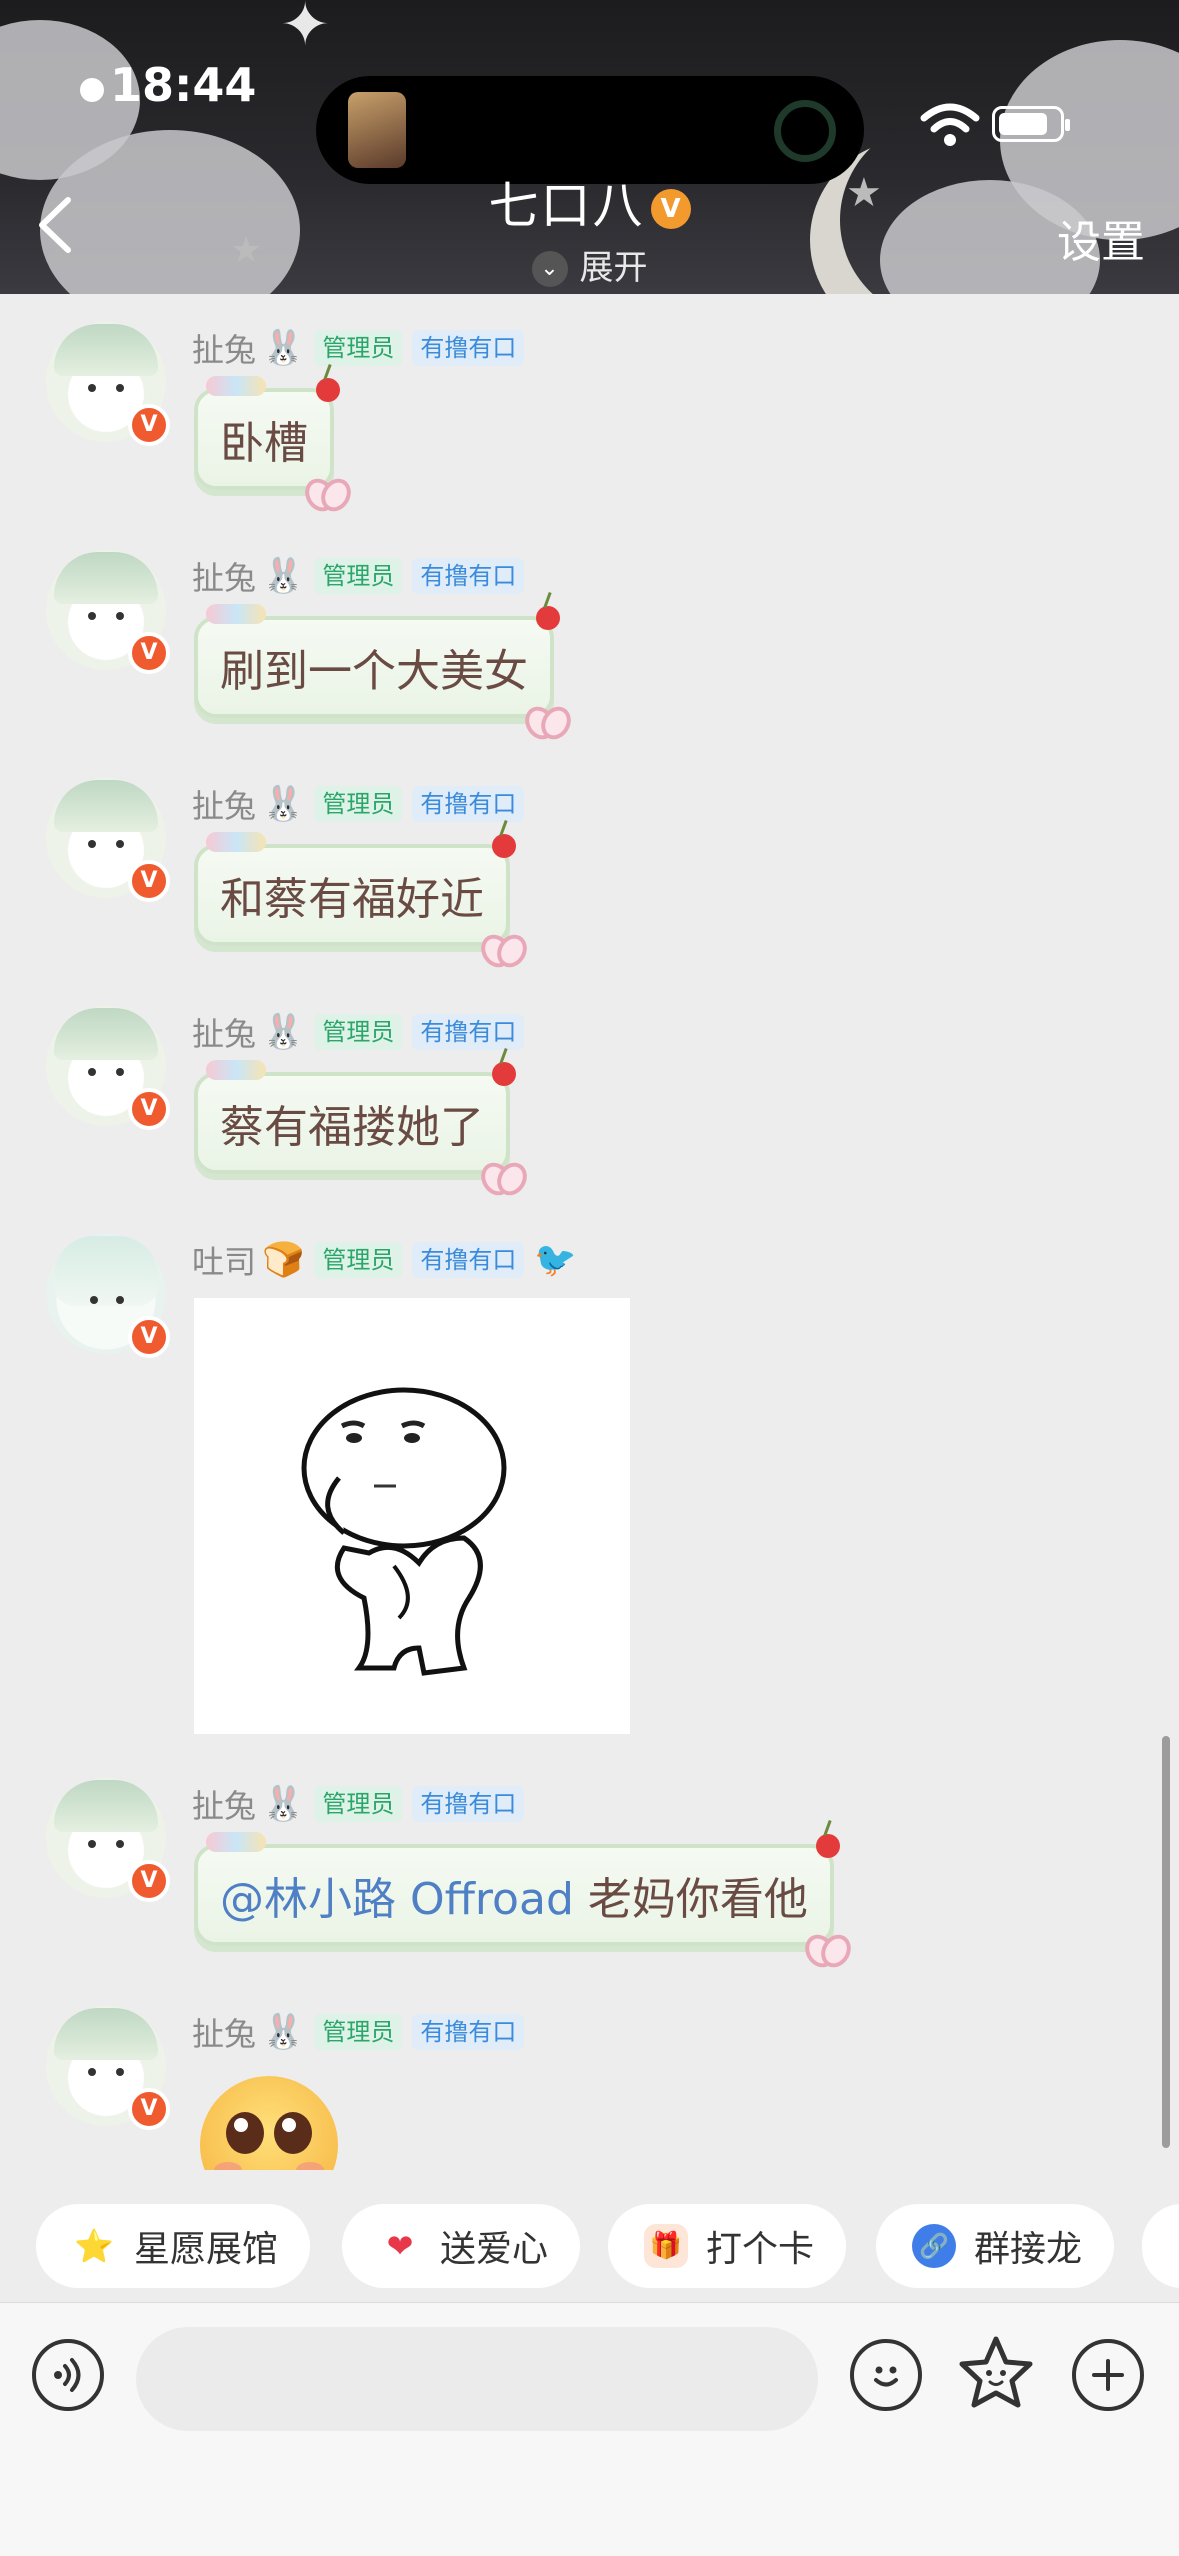  What do you see at coordinates (400, 2246) in the screenshot?
I see `heart-icon: ❤` at bounding box center [400, 2246].